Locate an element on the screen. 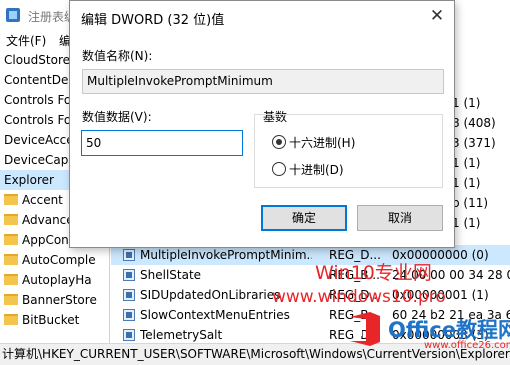 This screenshot has width=510, height=365. value-data-label: 数值数据(V): is located at coordinates (117, 117).